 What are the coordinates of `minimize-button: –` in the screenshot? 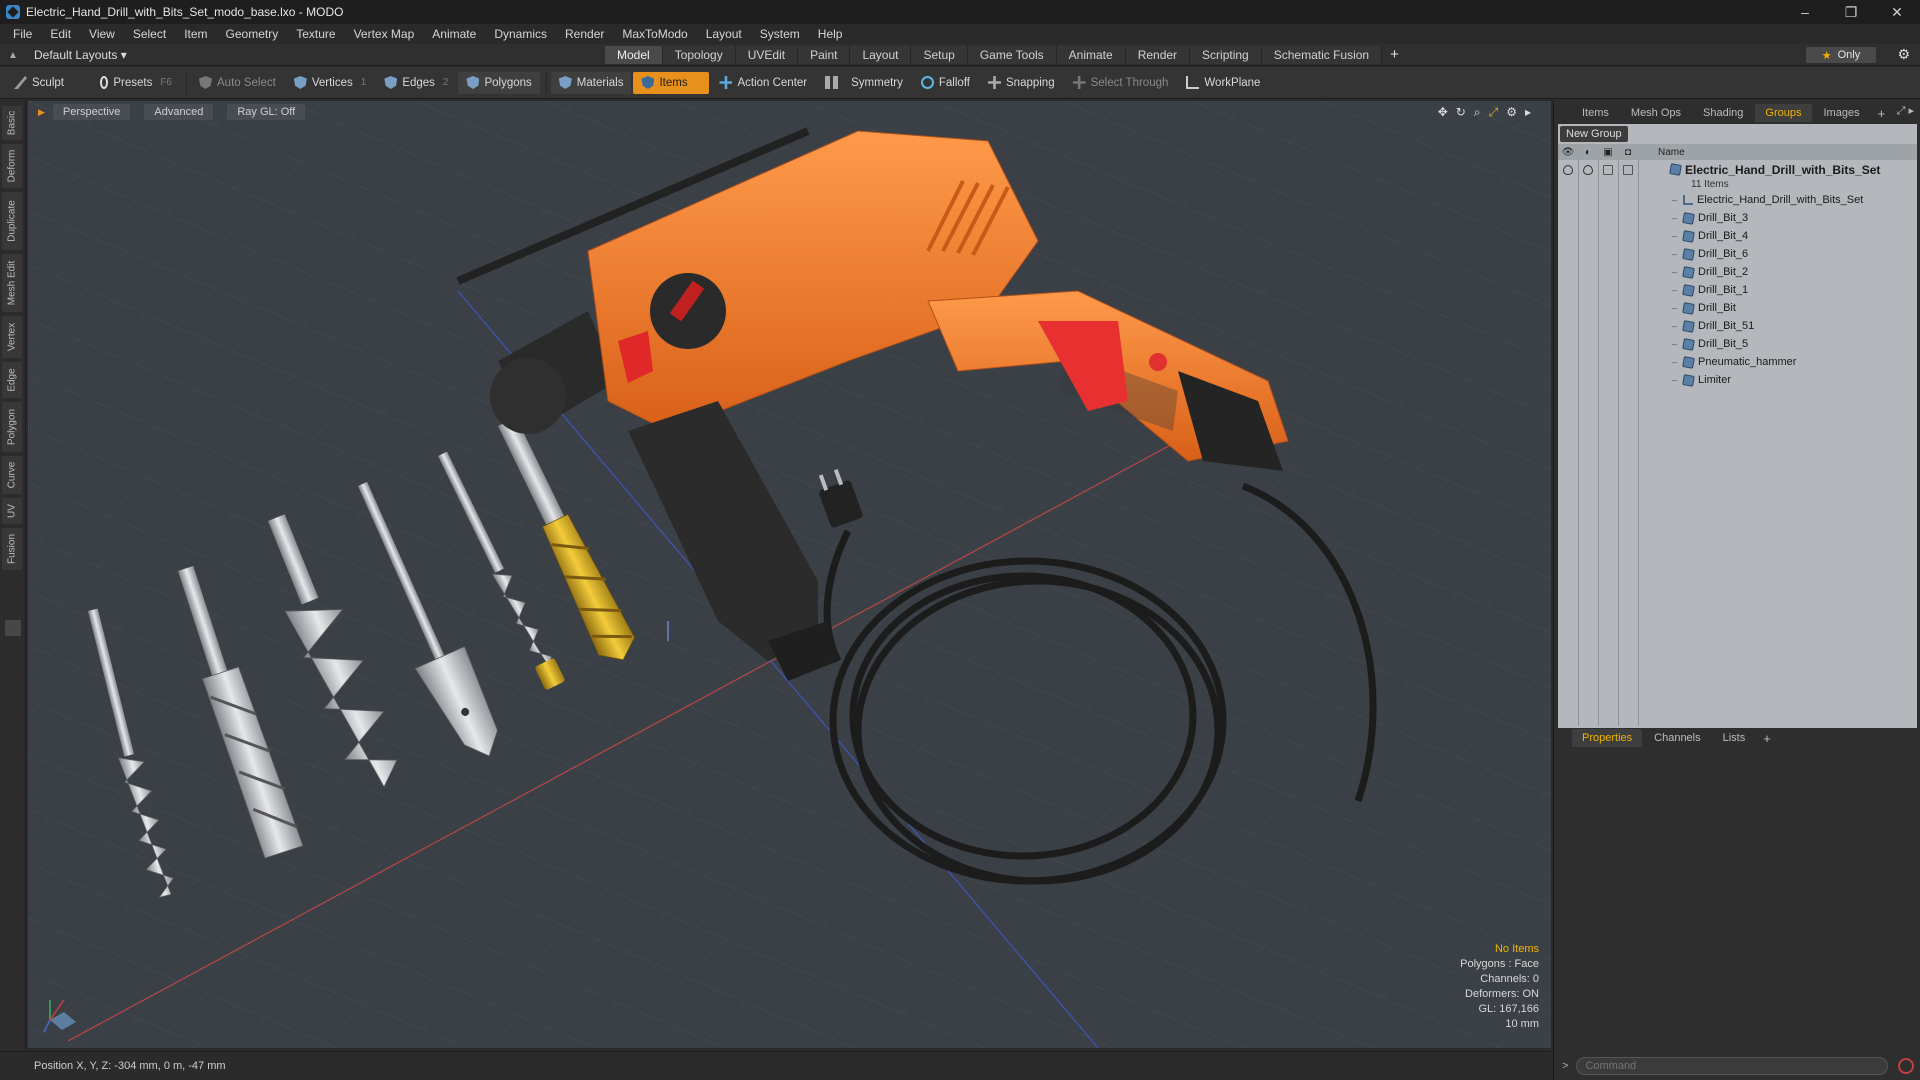 It's located at (1805, 12).